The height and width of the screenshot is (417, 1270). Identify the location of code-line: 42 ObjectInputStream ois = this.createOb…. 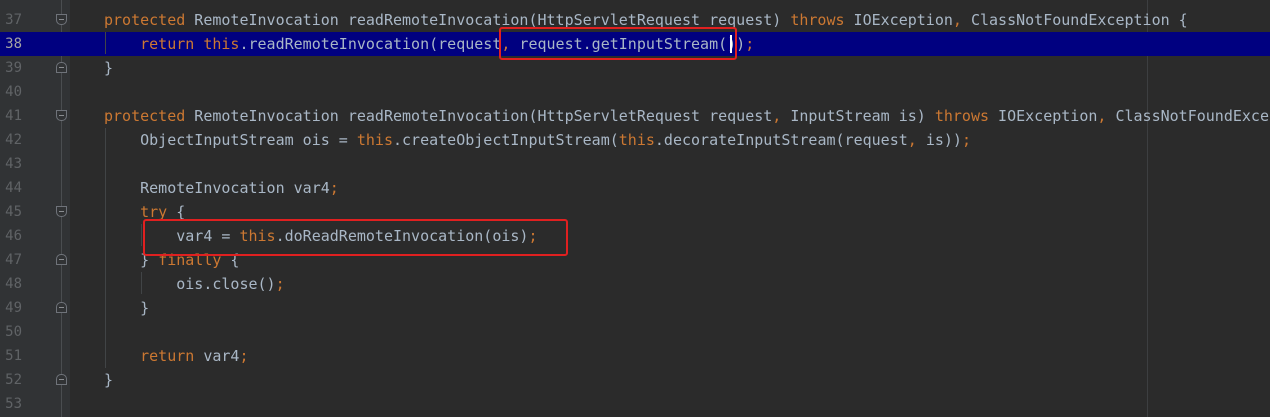
(635, 140).